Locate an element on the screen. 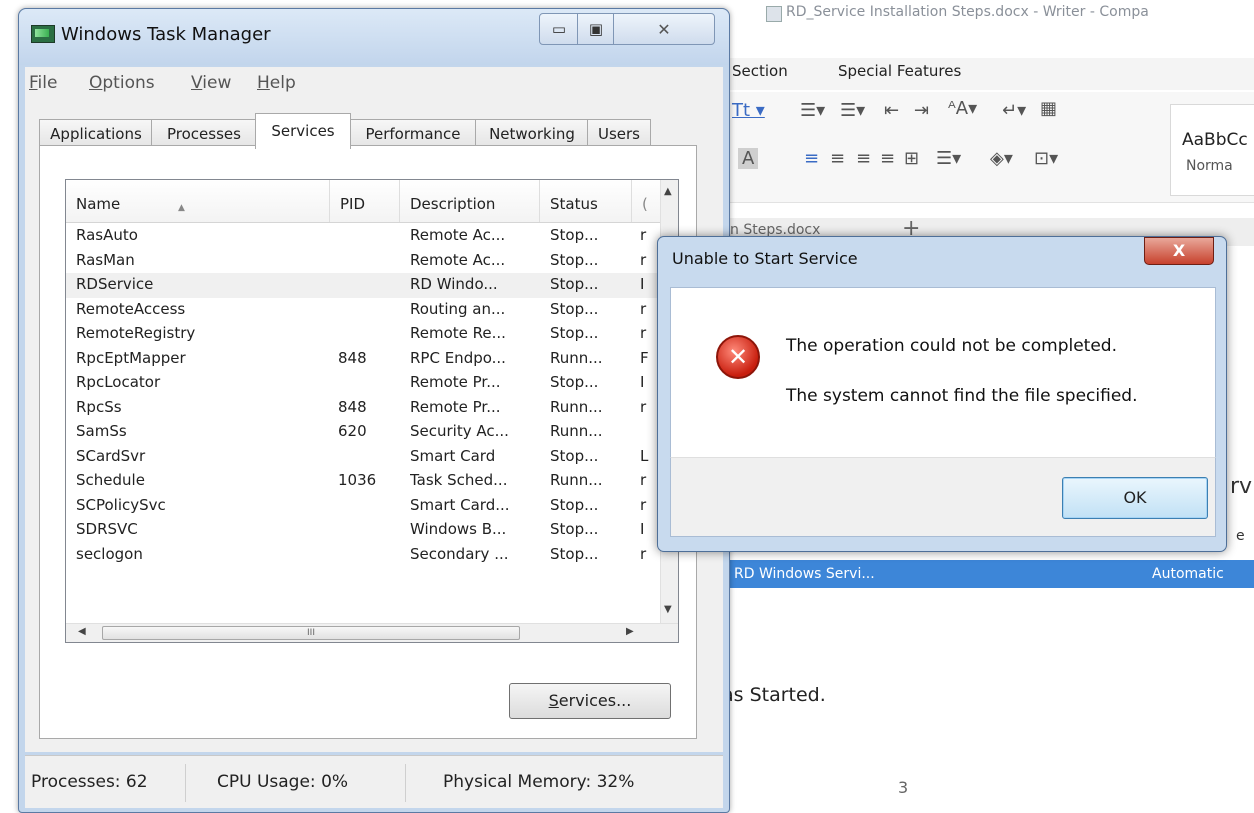 This screenshot has height=813, width=1254. cell-group: L is located at coordinates (644, 455).